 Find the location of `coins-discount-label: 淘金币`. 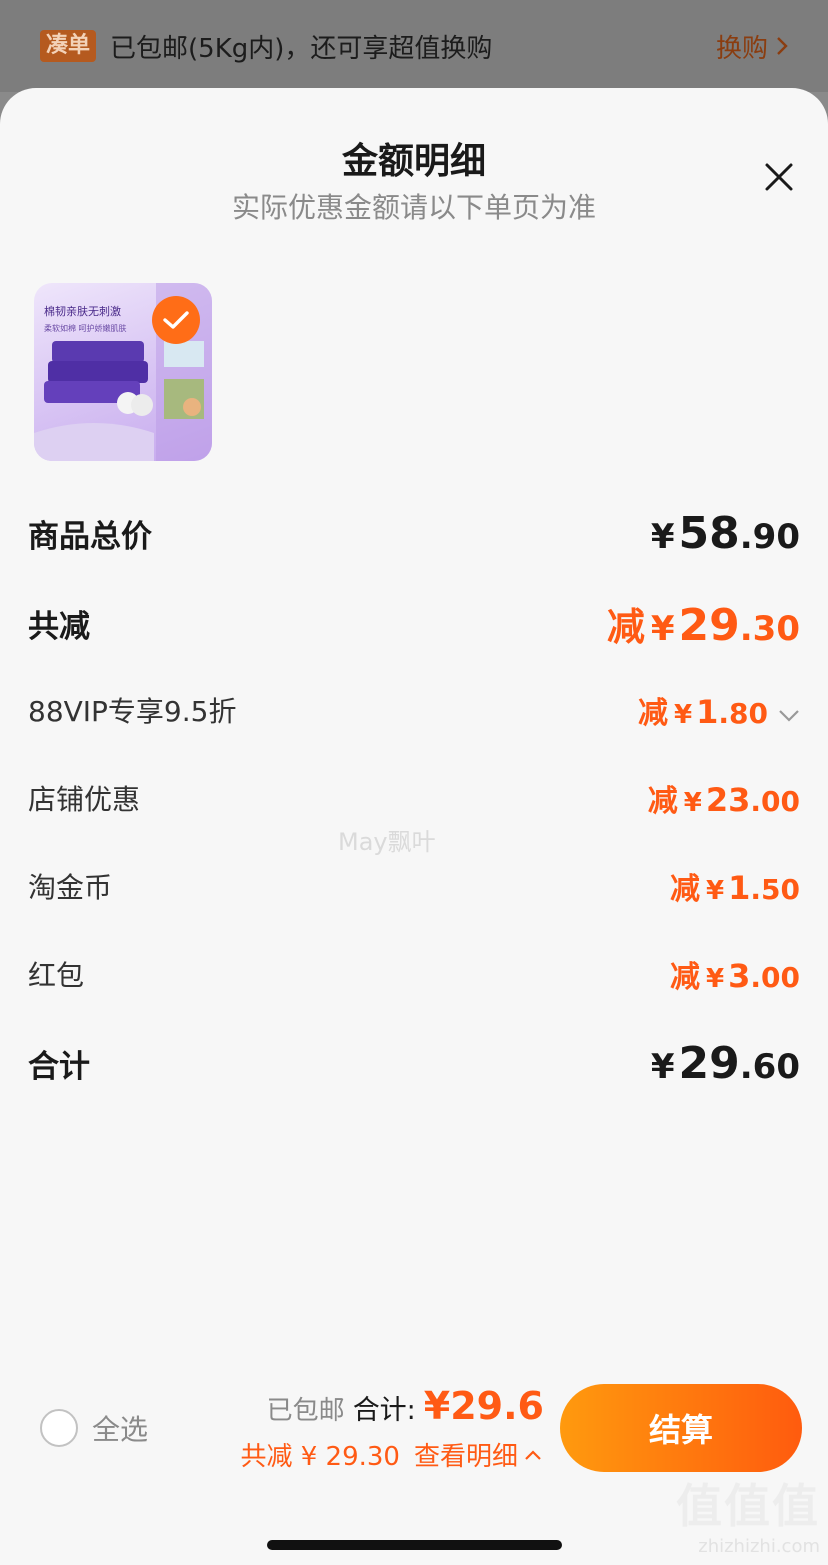

coins-discount-label: 淘金币 is located at coordinates (70, 887).